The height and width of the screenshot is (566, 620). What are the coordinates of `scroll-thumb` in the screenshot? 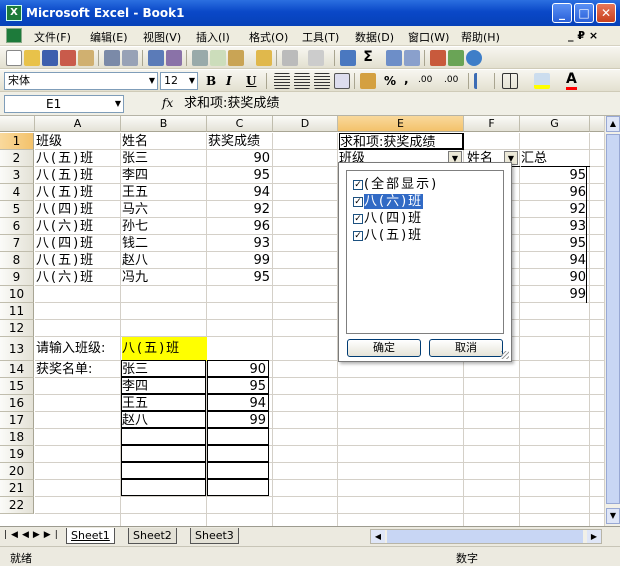 It's located at (613, 319).